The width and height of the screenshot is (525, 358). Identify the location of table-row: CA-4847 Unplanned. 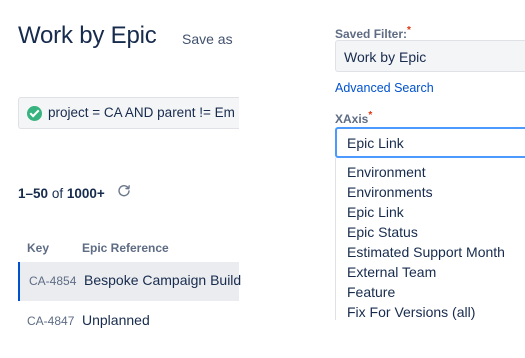
(128, 321).